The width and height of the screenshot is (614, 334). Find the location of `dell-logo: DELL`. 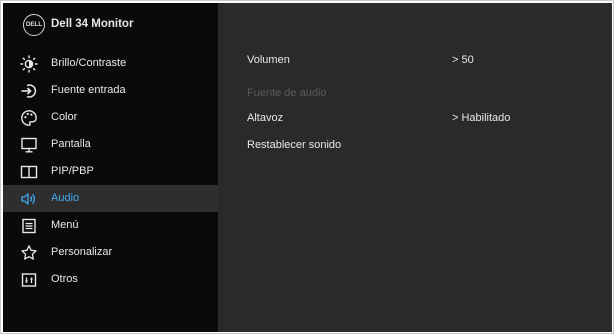

dell-logo: DELL is located at coordinates (34, 25).